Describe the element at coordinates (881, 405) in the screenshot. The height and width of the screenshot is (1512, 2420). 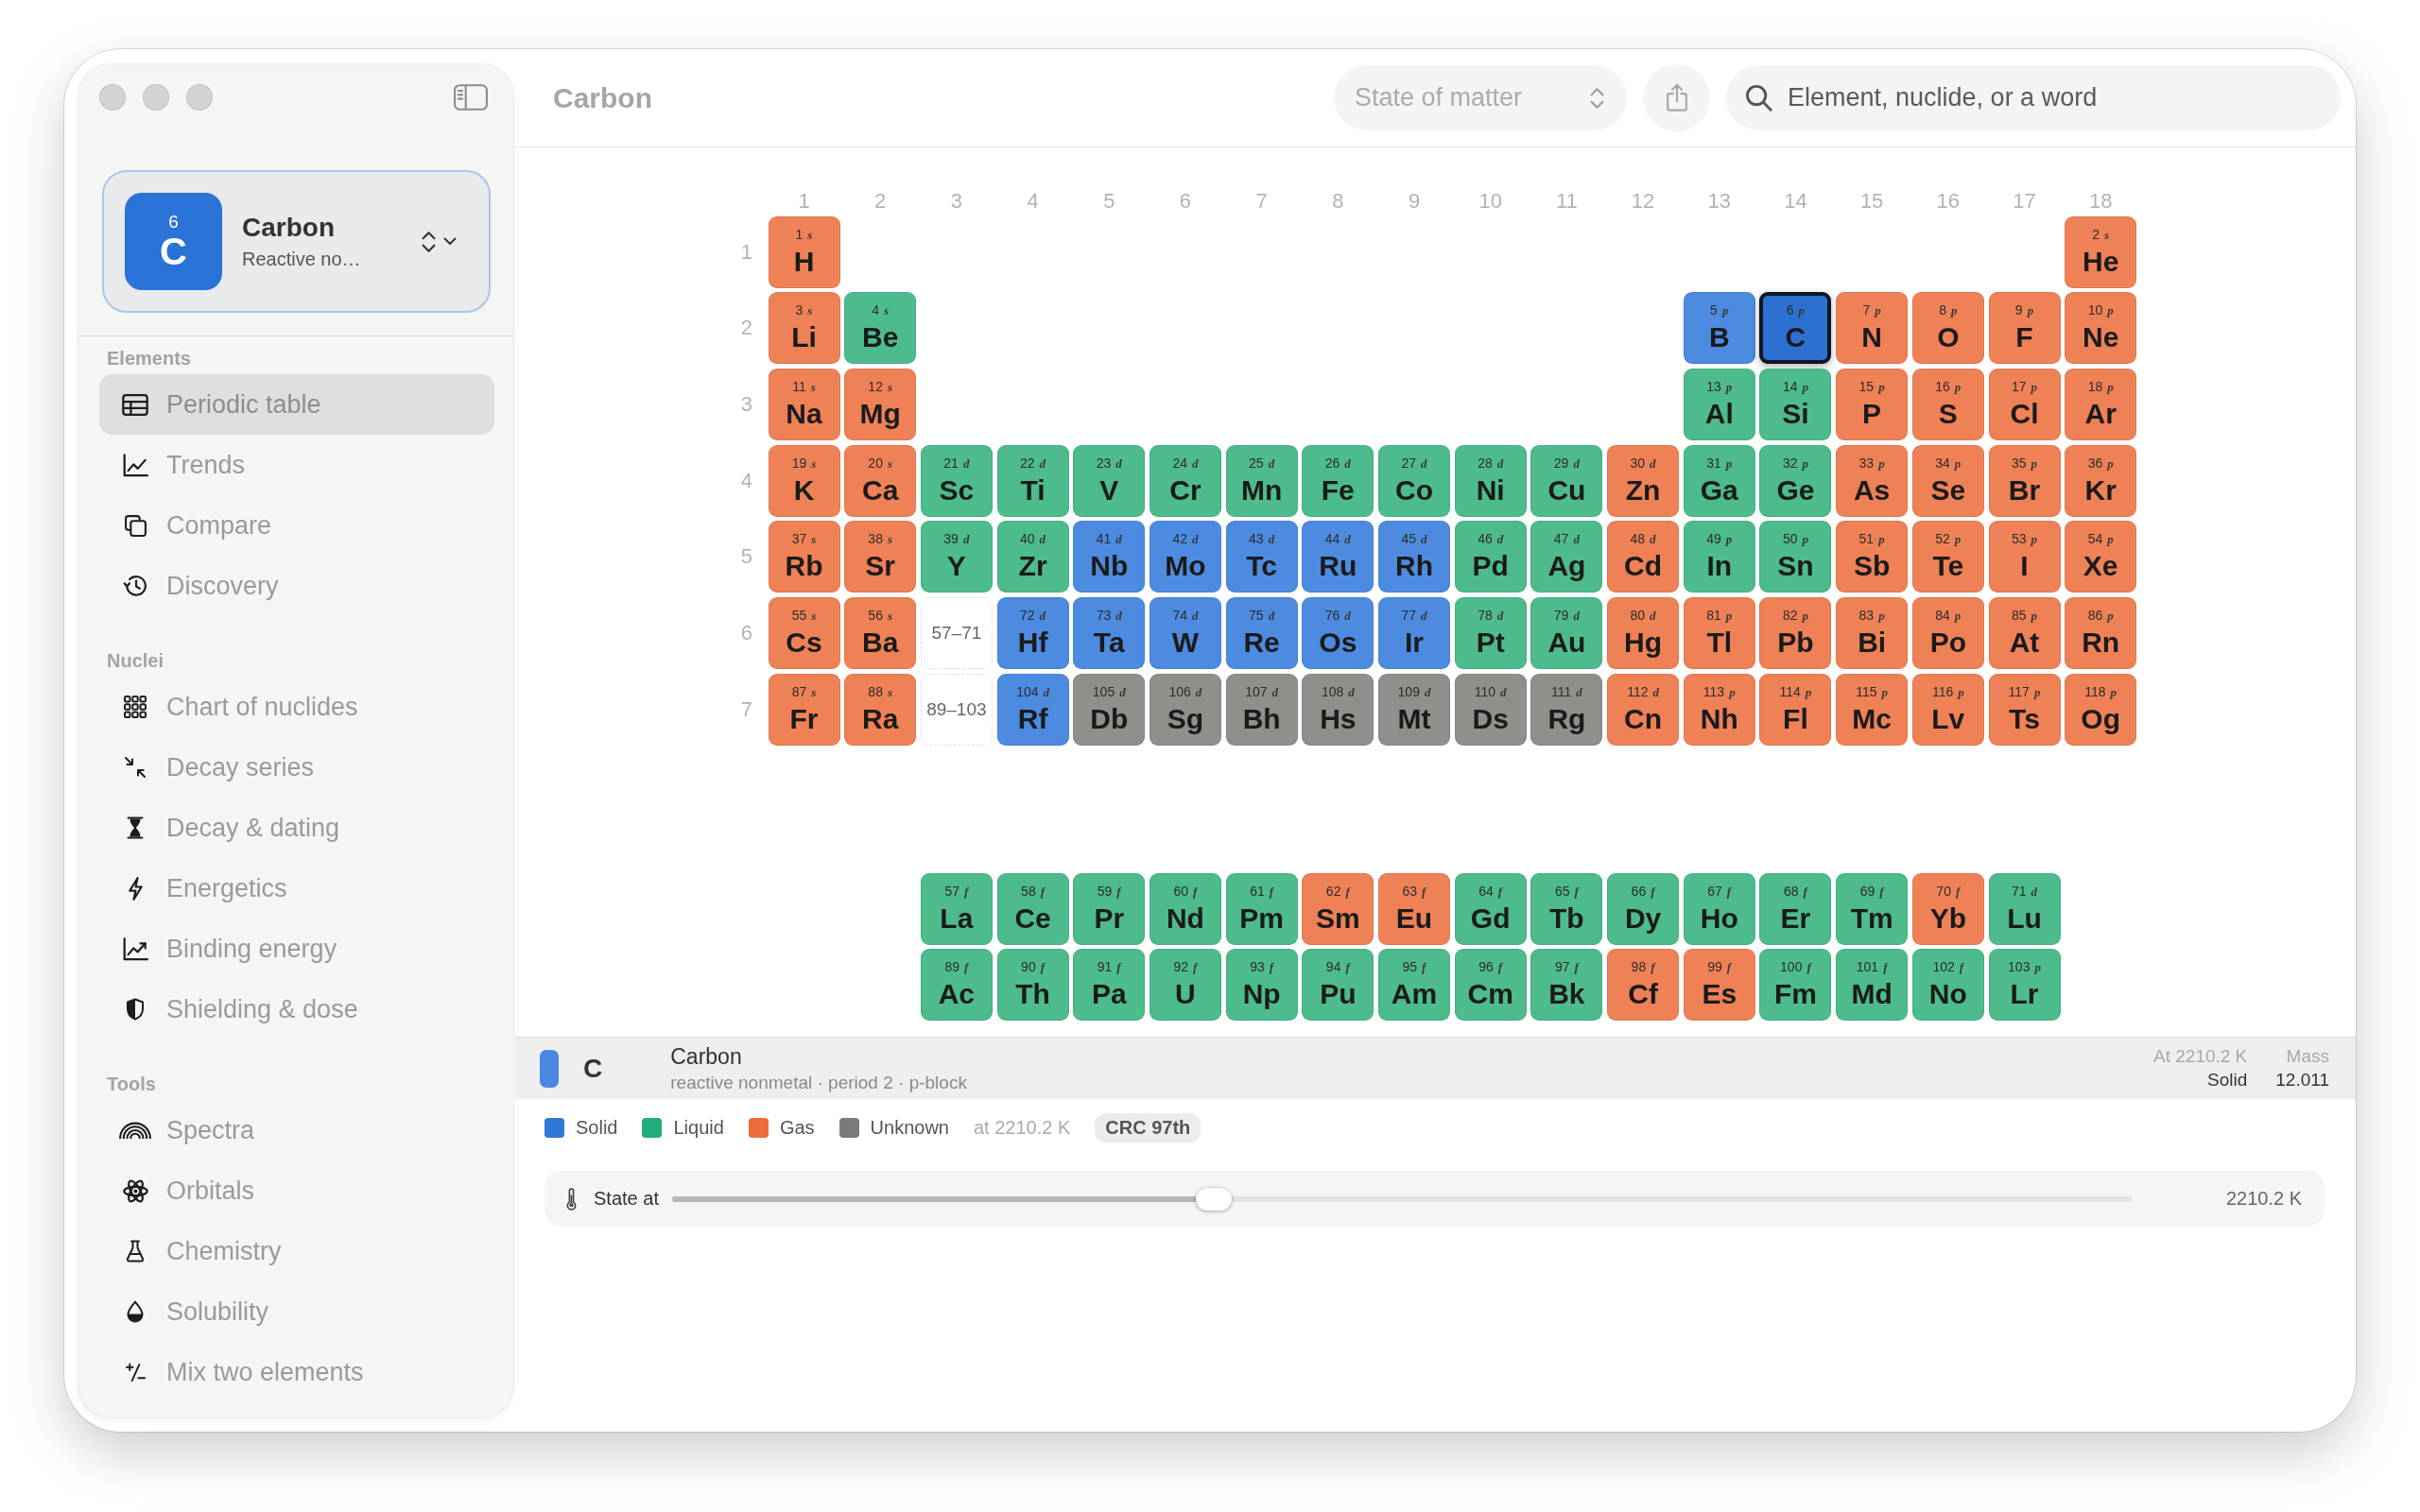
I see `element-tile: 12 s Mg` at that location.